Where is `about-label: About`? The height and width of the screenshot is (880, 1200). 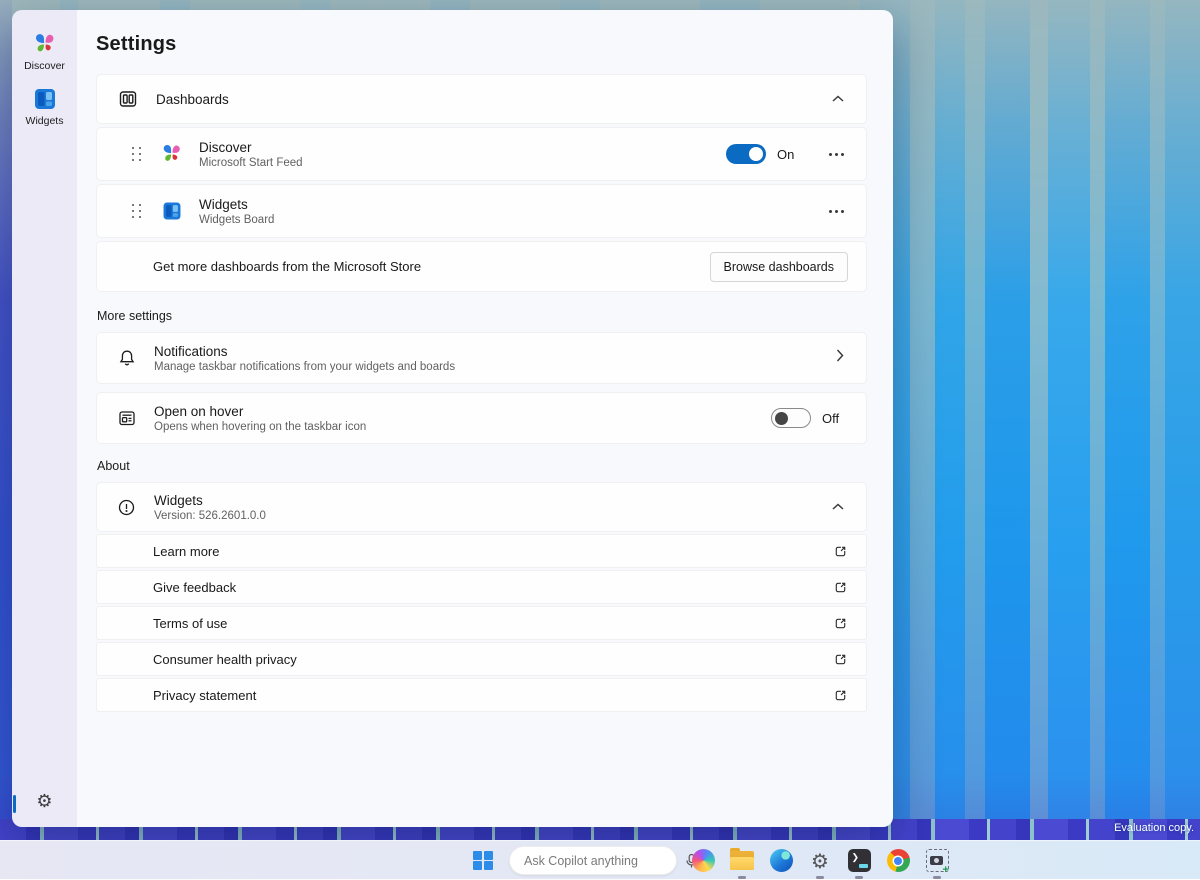
about-label: About is located at coordinates (482, 466).